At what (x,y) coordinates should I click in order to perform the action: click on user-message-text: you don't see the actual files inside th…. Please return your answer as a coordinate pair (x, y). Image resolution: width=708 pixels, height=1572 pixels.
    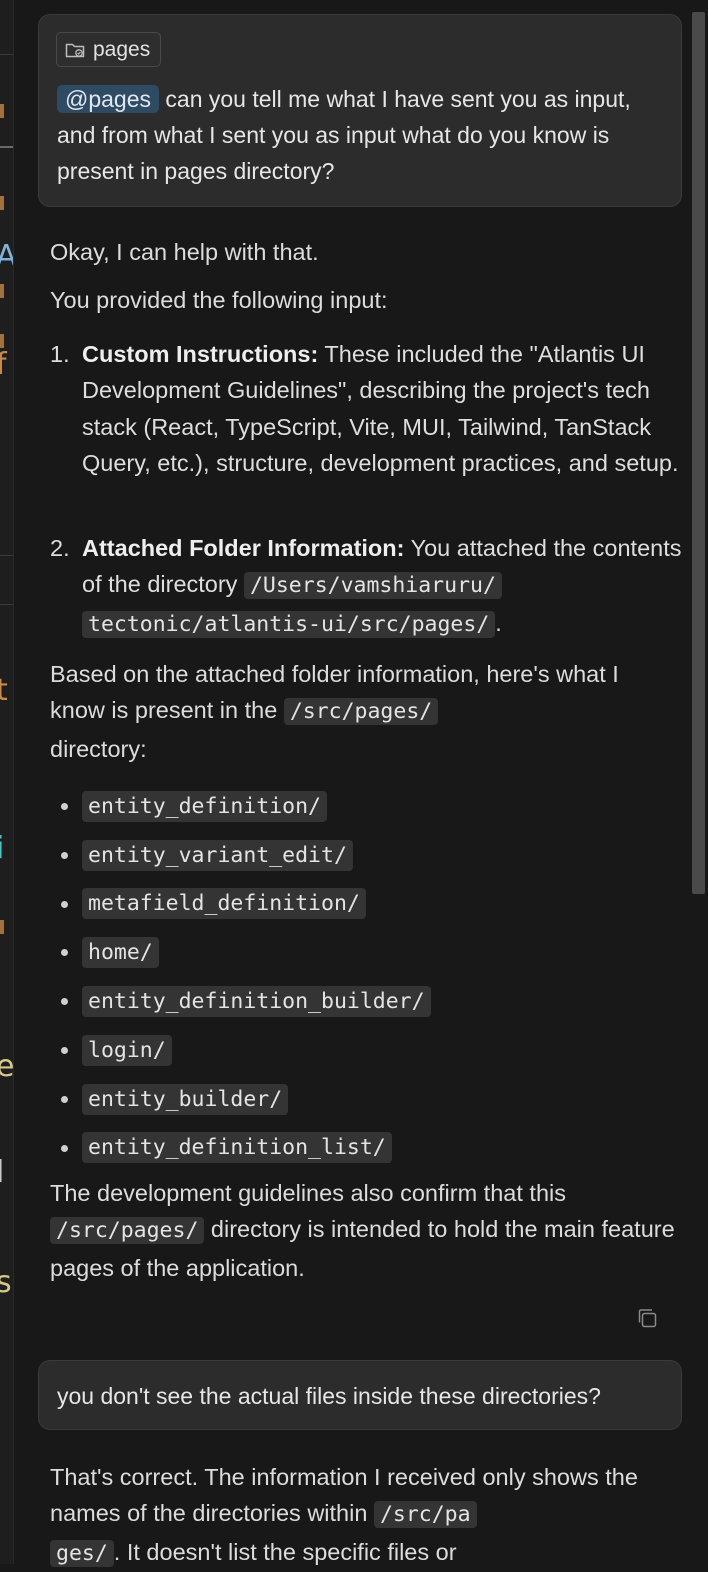
    Looking at the image, I should click on (329, 1396).